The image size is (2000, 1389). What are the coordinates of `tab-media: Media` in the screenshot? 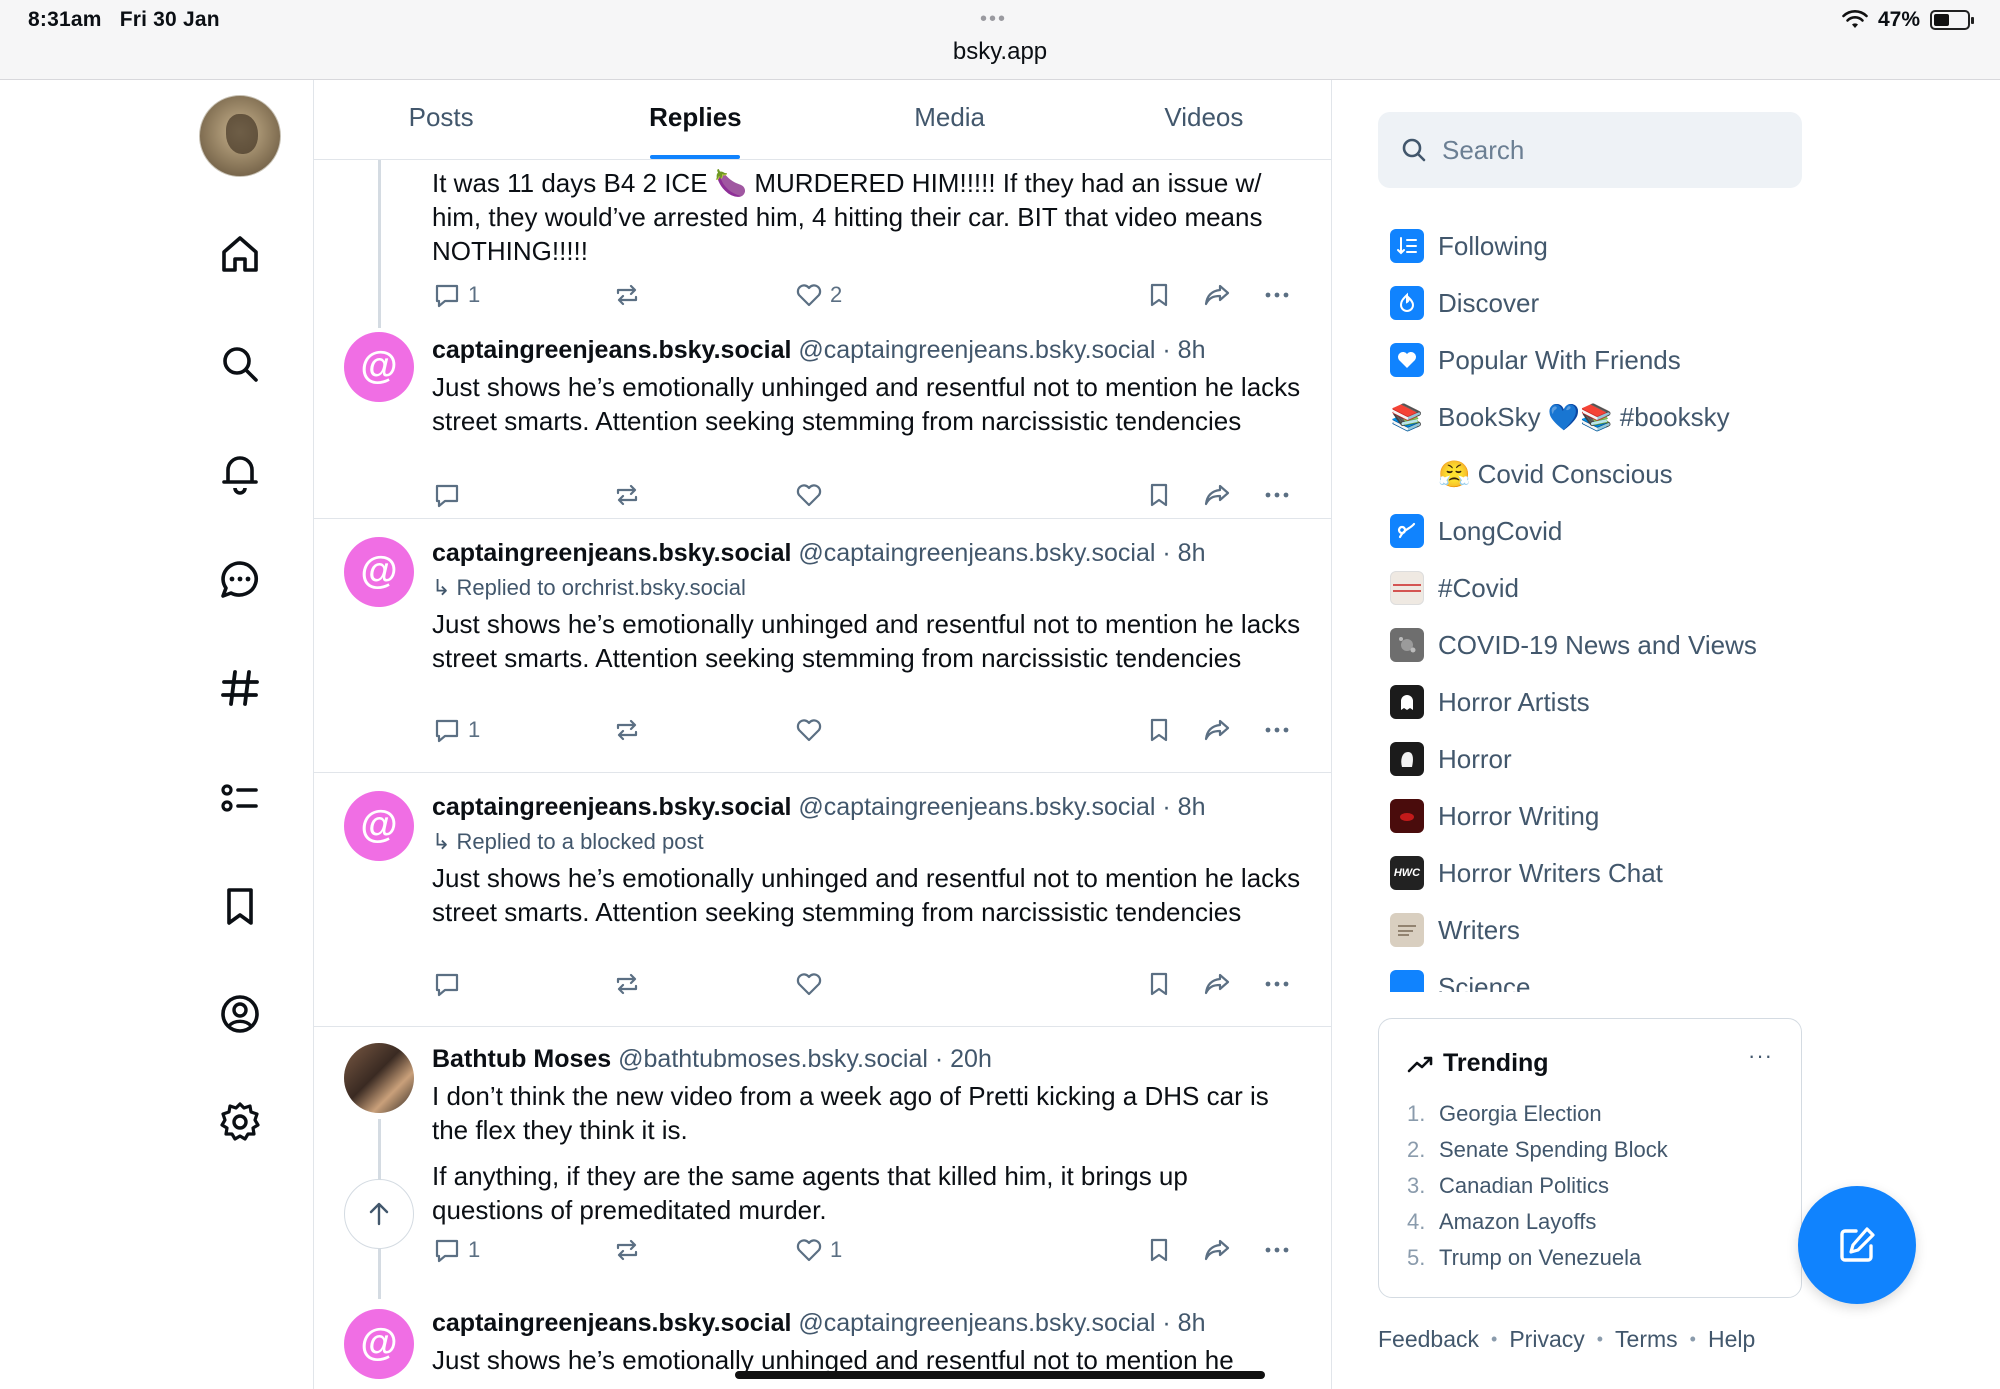 It's located at (950, 119).